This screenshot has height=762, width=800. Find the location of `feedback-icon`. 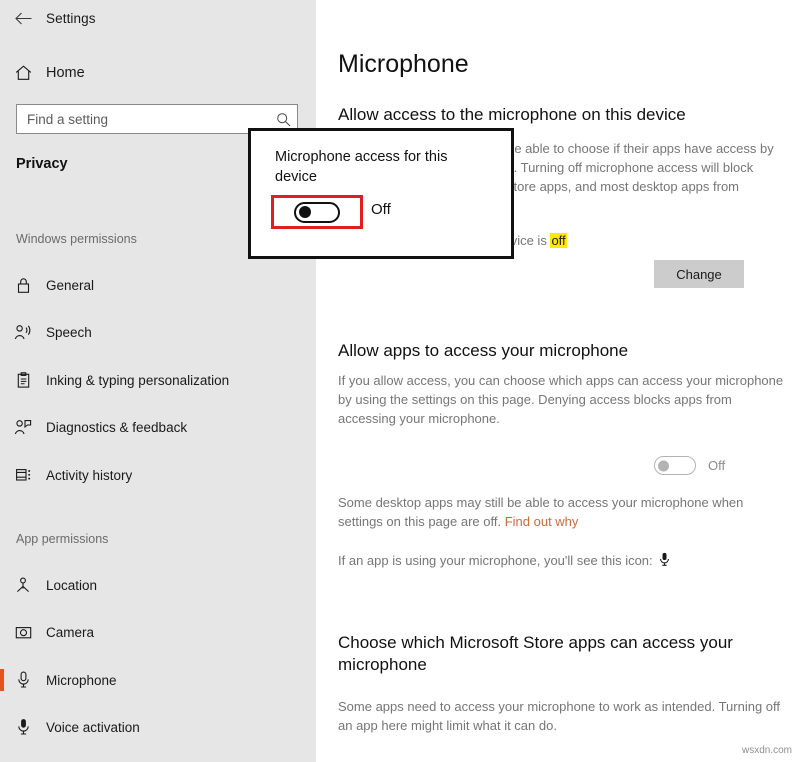

feedback-icon is located at coordinates (23, 427).